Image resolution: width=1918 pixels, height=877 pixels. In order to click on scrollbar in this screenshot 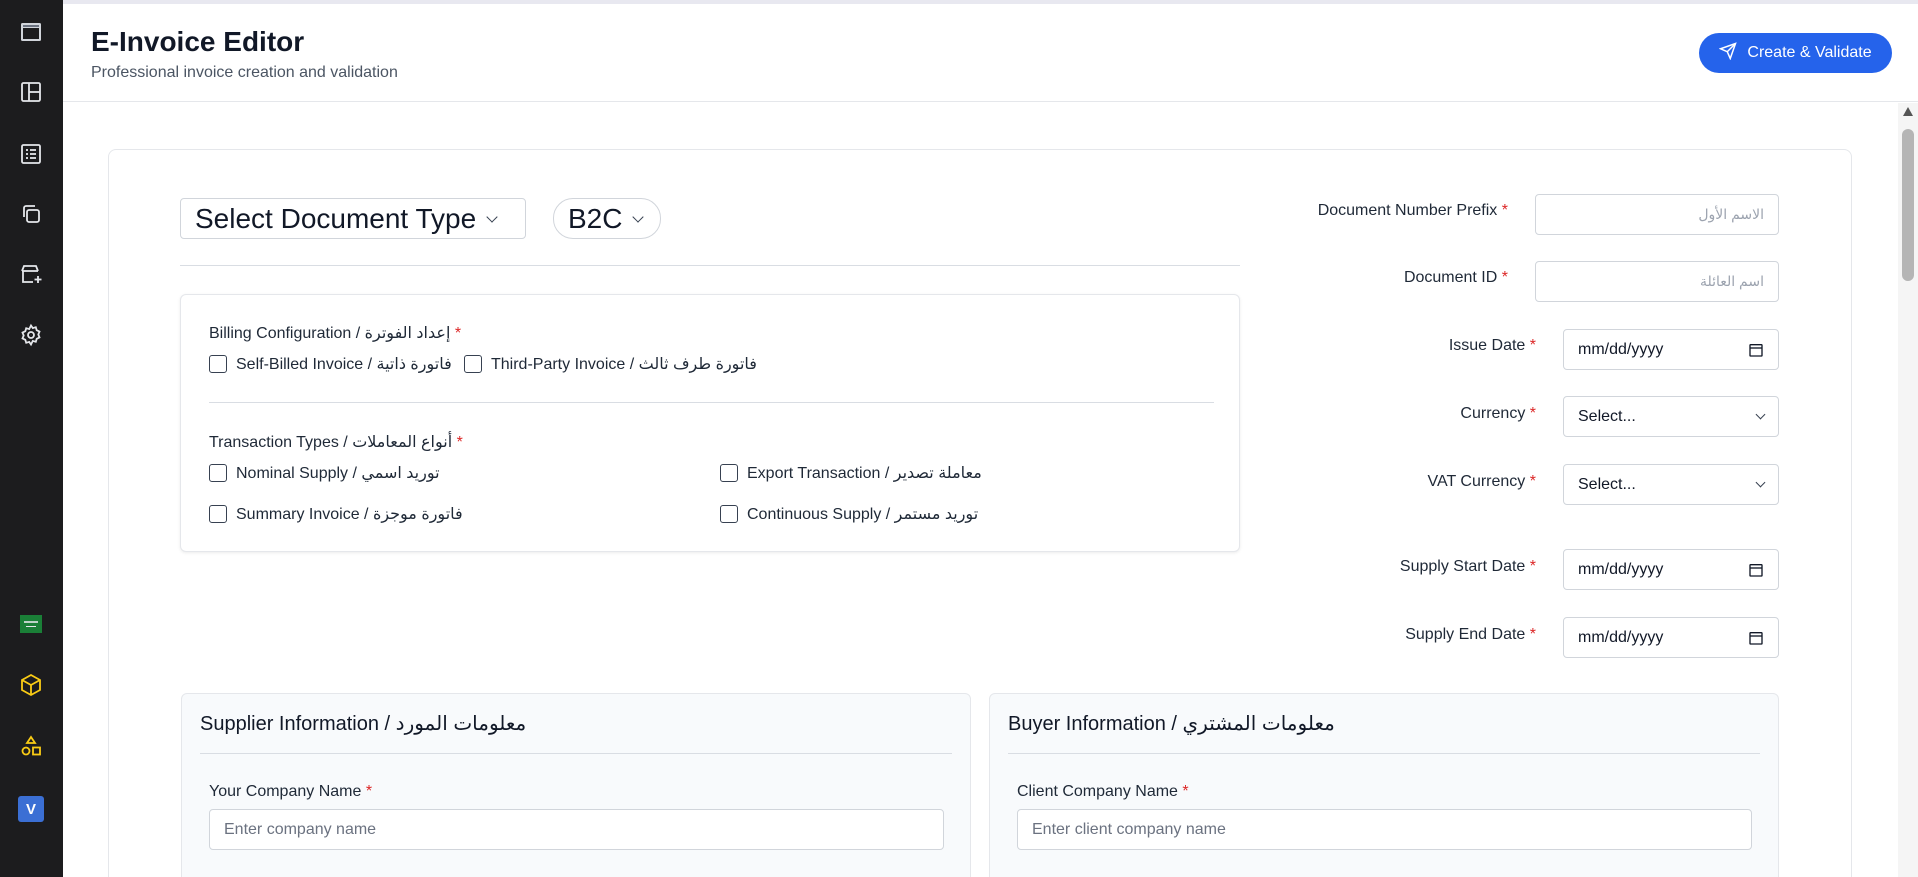, I will do `click(1908, 490)`.